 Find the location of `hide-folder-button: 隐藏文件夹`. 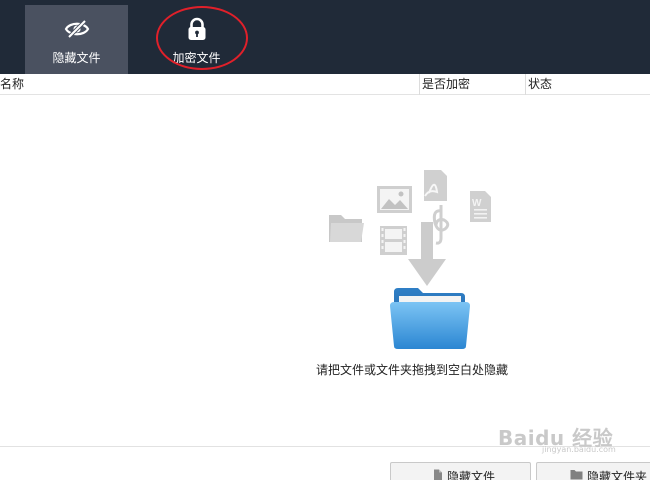

hide-folder-button: 隐藏文件夹 is located at coordinates (593, 471).